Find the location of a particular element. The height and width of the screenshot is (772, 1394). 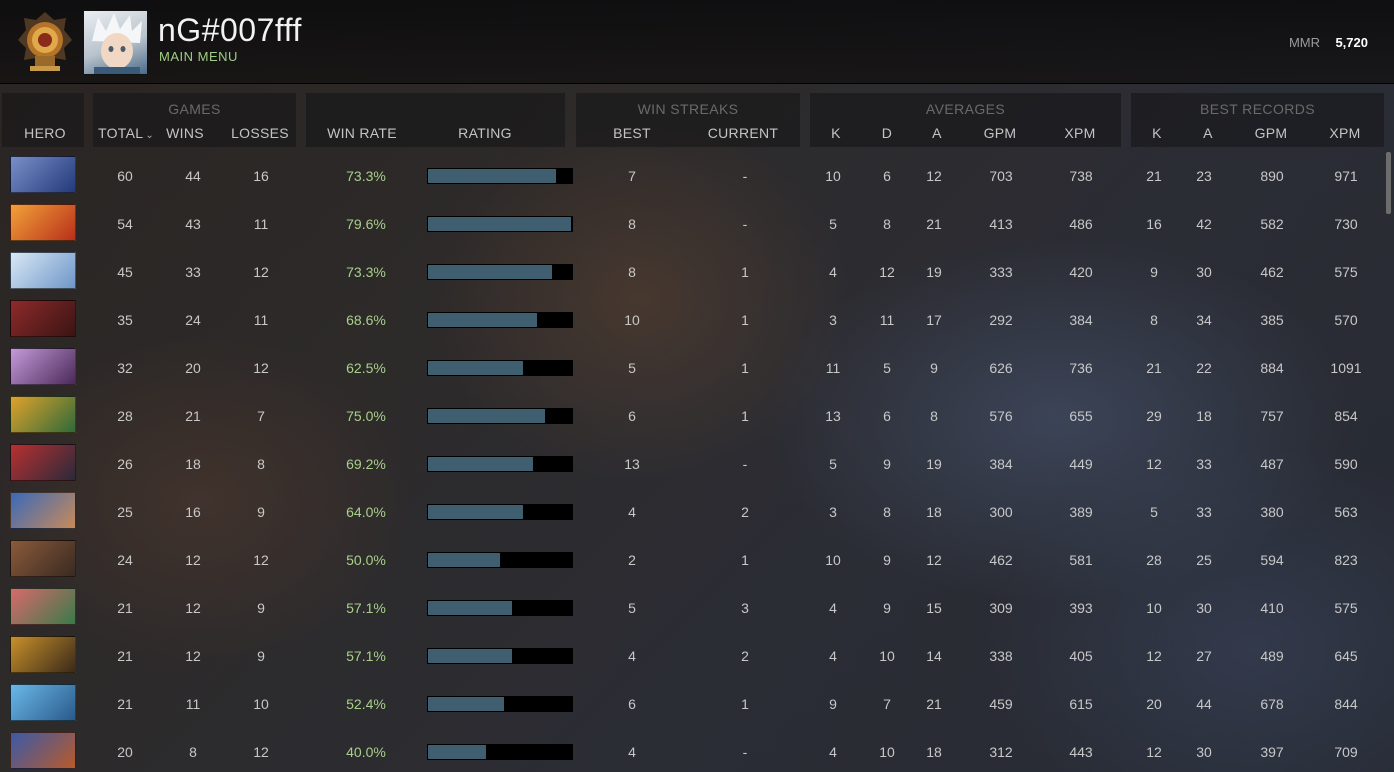

col-best-streak: BEST is located at coordinates (632, 133).